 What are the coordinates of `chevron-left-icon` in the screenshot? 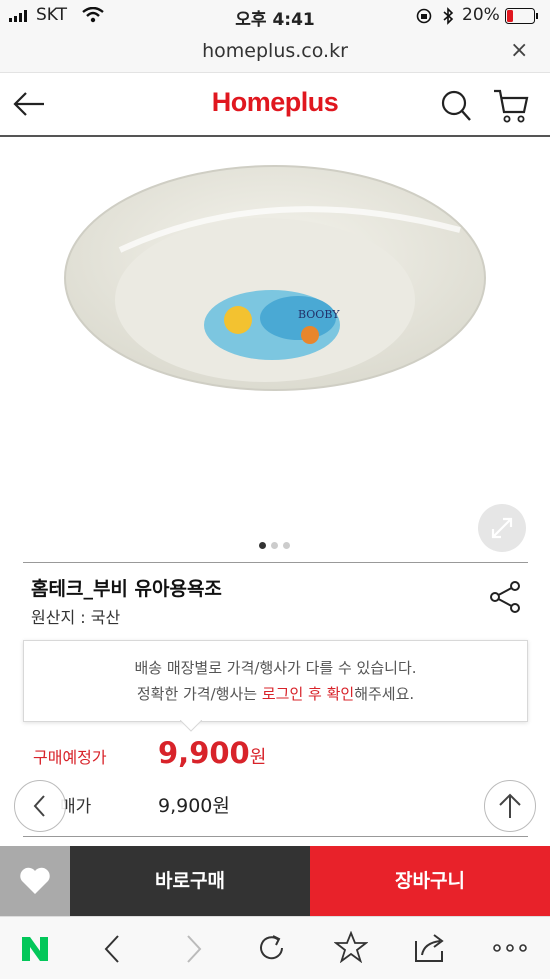 It's located at (39, 806).